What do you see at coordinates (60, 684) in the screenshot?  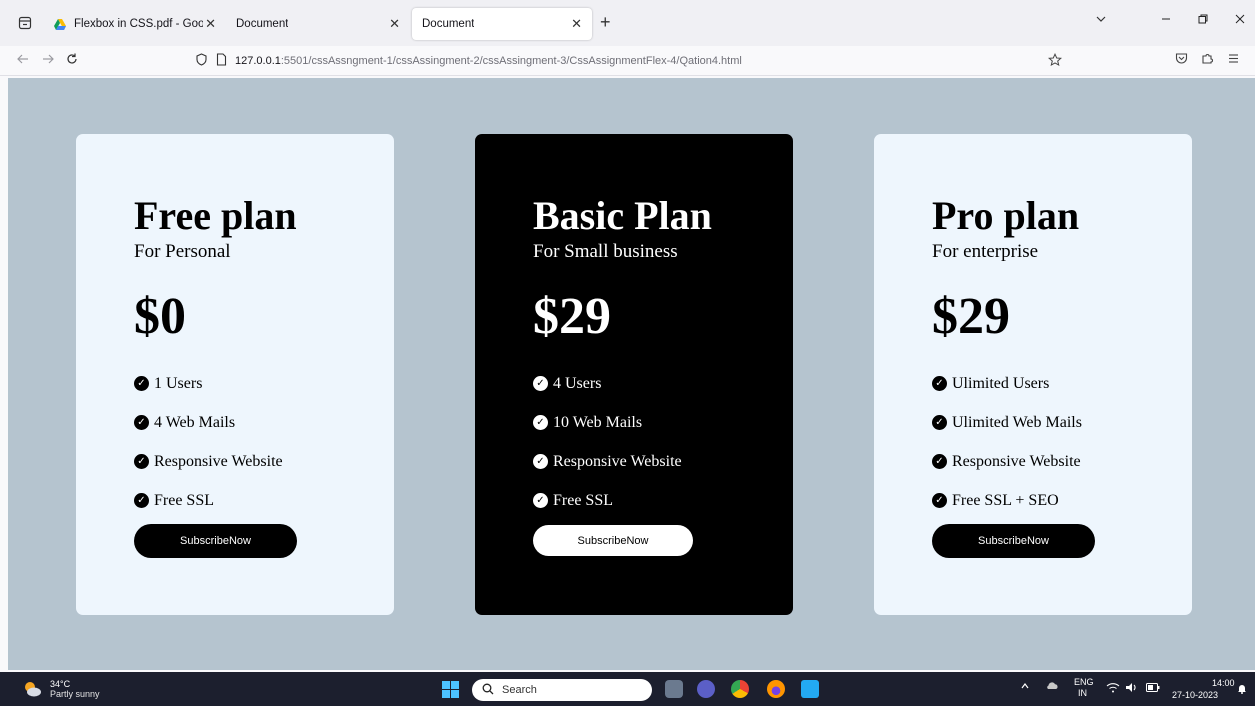 I see `weather-temperature: 34°C` at bounding box center [60, 684].